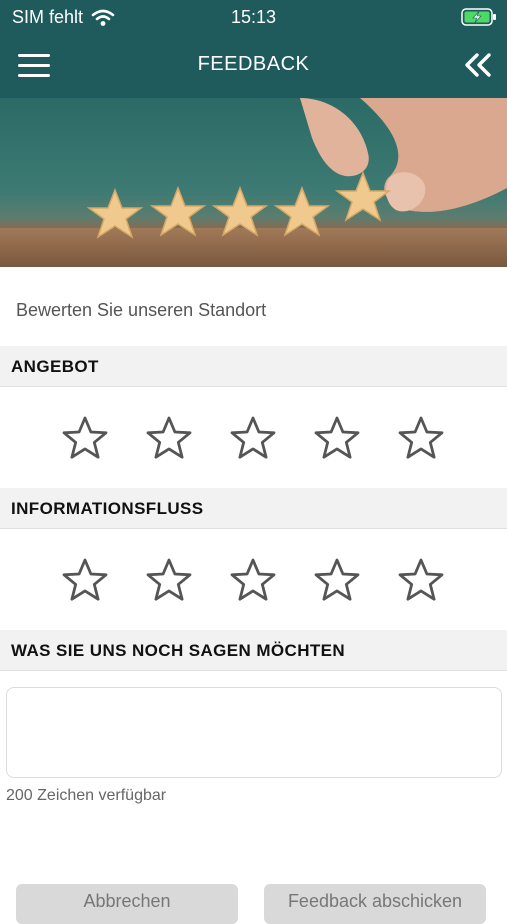  Describe the element at coordinates (178, 650) in the screenshot. I see `section-title: WAS SIE UNS NOCH SAGEN MÖCHTEN` at that location.